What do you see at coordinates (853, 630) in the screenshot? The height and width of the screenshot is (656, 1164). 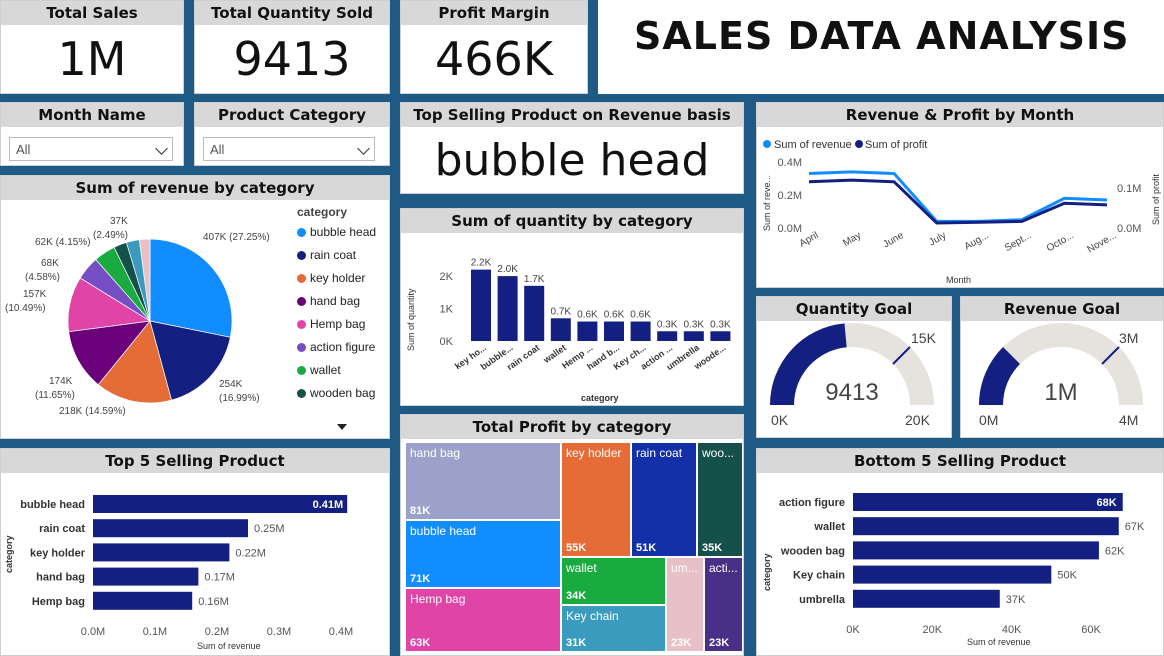 I see `x-tick: 0K` at bounding box center [853, 630].